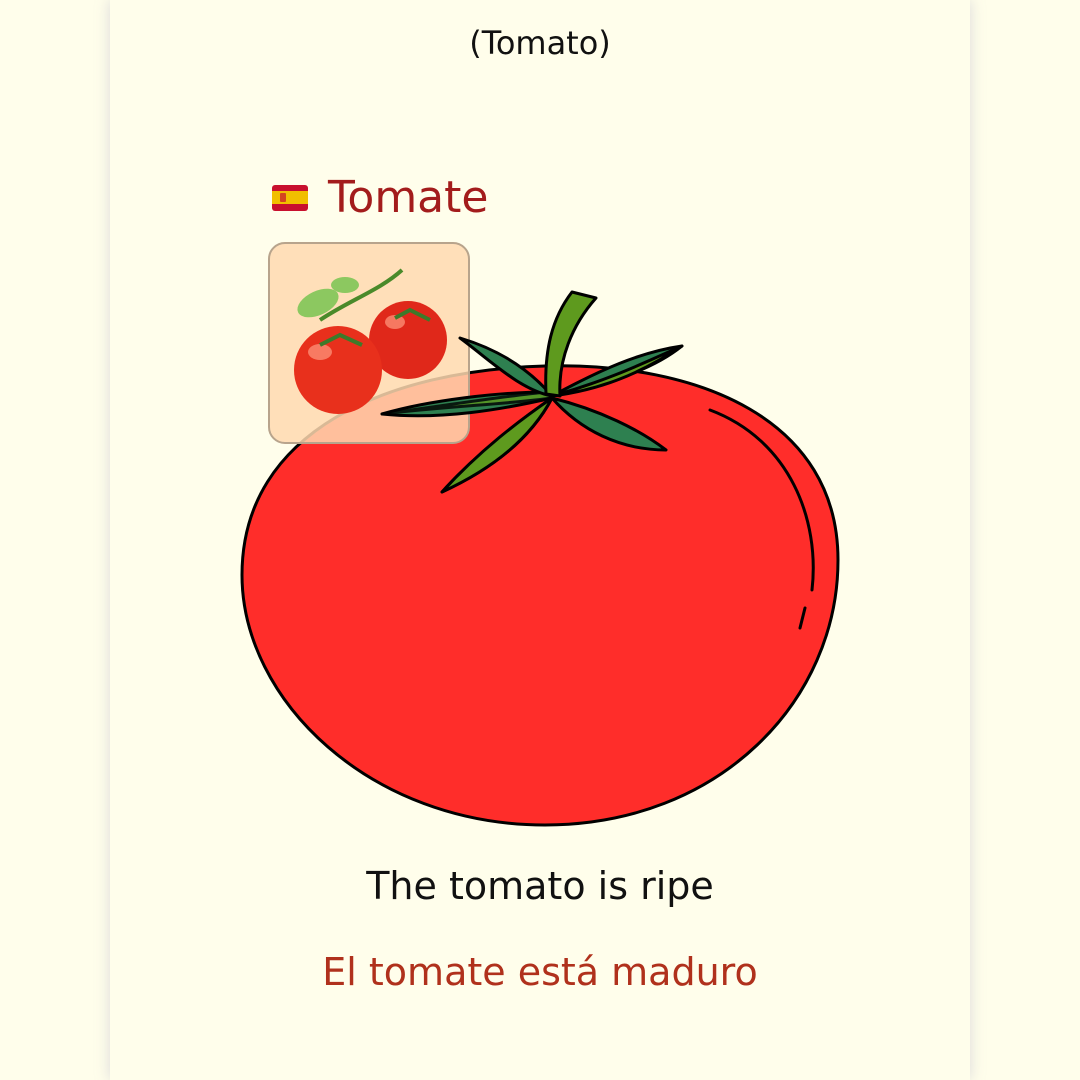 This screenshot has height=1080, width=1080. I want to click on english-sentence: The tomato is ripe, so click(540, 886).